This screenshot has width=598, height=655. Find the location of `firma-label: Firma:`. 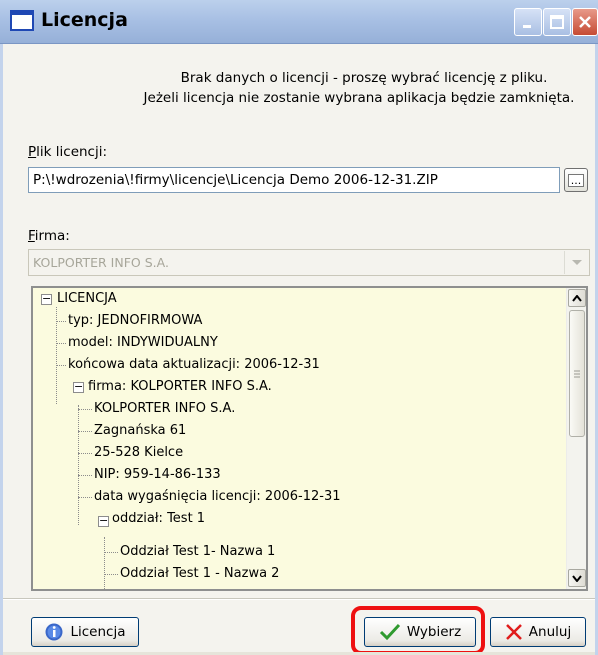

firma-label: Firma: is located at coordinates (49, 236).